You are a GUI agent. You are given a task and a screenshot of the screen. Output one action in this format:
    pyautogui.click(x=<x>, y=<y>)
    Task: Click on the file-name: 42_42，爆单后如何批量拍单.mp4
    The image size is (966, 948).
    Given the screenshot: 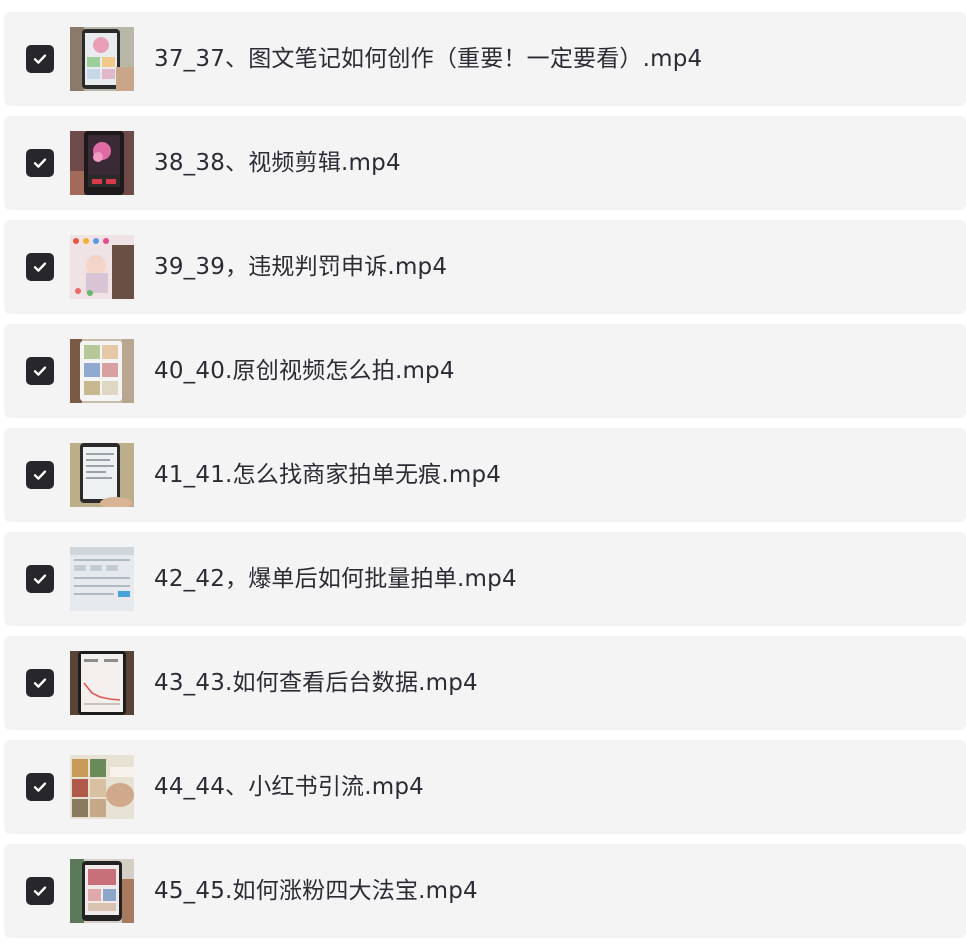 What is the action you would take?
    pyautogui.click(x=335, y=579)
    